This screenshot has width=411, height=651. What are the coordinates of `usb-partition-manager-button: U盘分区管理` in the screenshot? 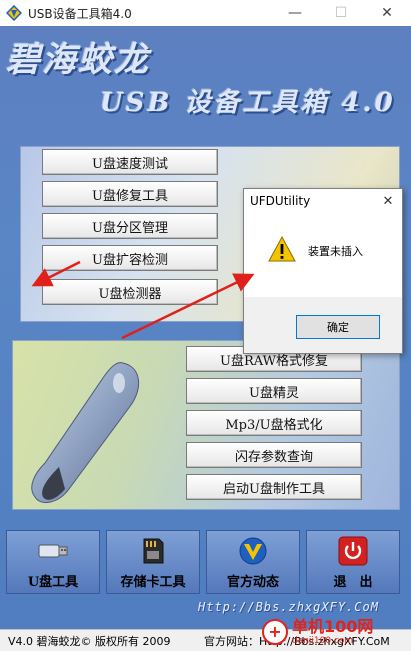 It's located at (130, 226).